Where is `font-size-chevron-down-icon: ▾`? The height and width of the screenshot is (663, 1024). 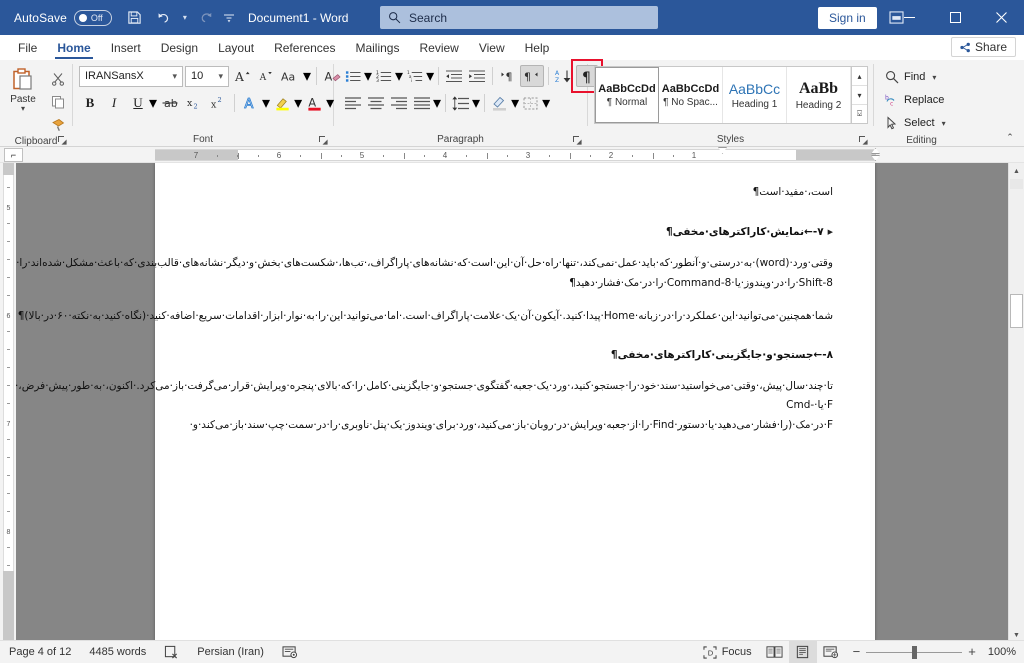 font-size-chevron-down-icon: ▾ is located at coordinates (220, 76).